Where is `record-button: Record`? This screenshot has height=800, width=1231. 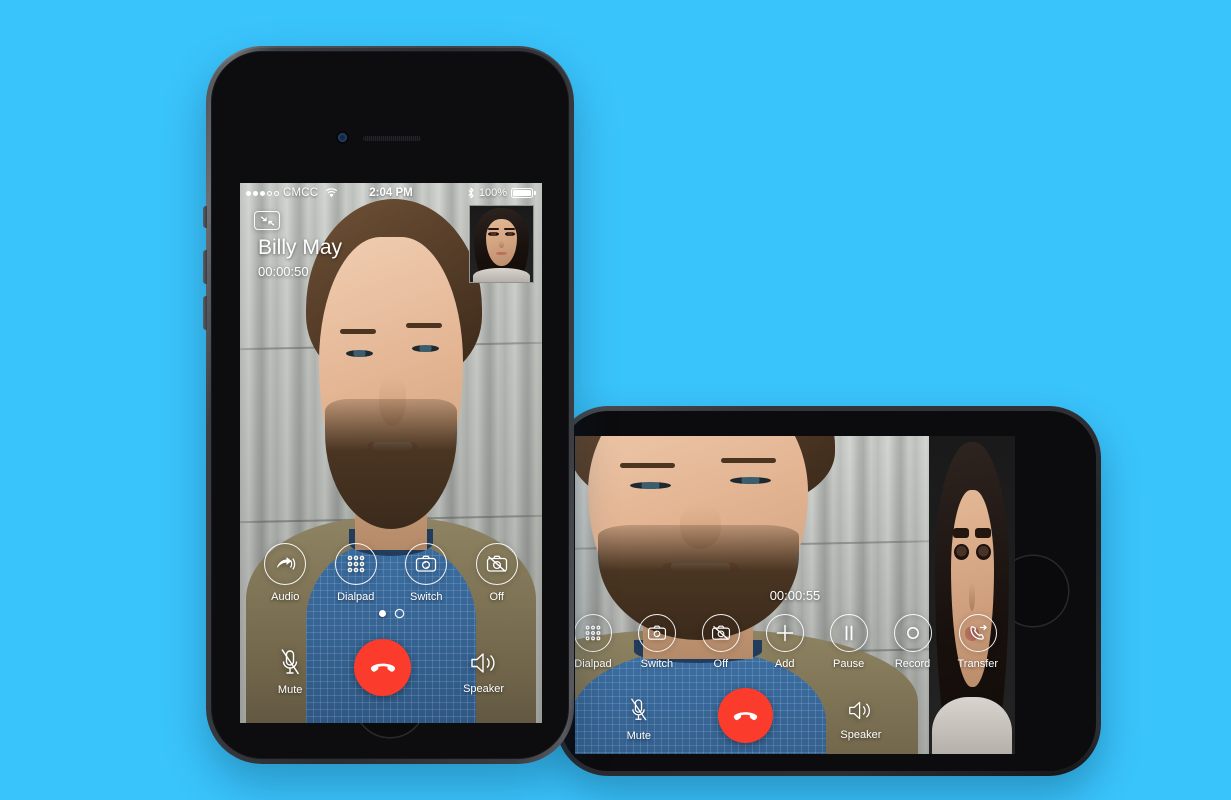
record-button: Record is located at coordinates (912, 642).